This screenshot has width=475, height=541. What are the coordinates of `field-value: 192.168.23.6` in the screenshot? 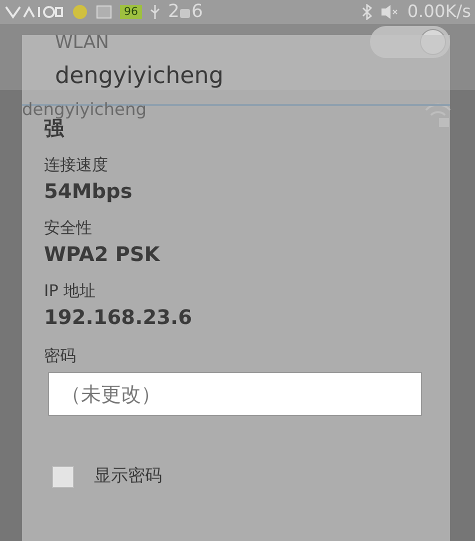 It's located at (119, 317).